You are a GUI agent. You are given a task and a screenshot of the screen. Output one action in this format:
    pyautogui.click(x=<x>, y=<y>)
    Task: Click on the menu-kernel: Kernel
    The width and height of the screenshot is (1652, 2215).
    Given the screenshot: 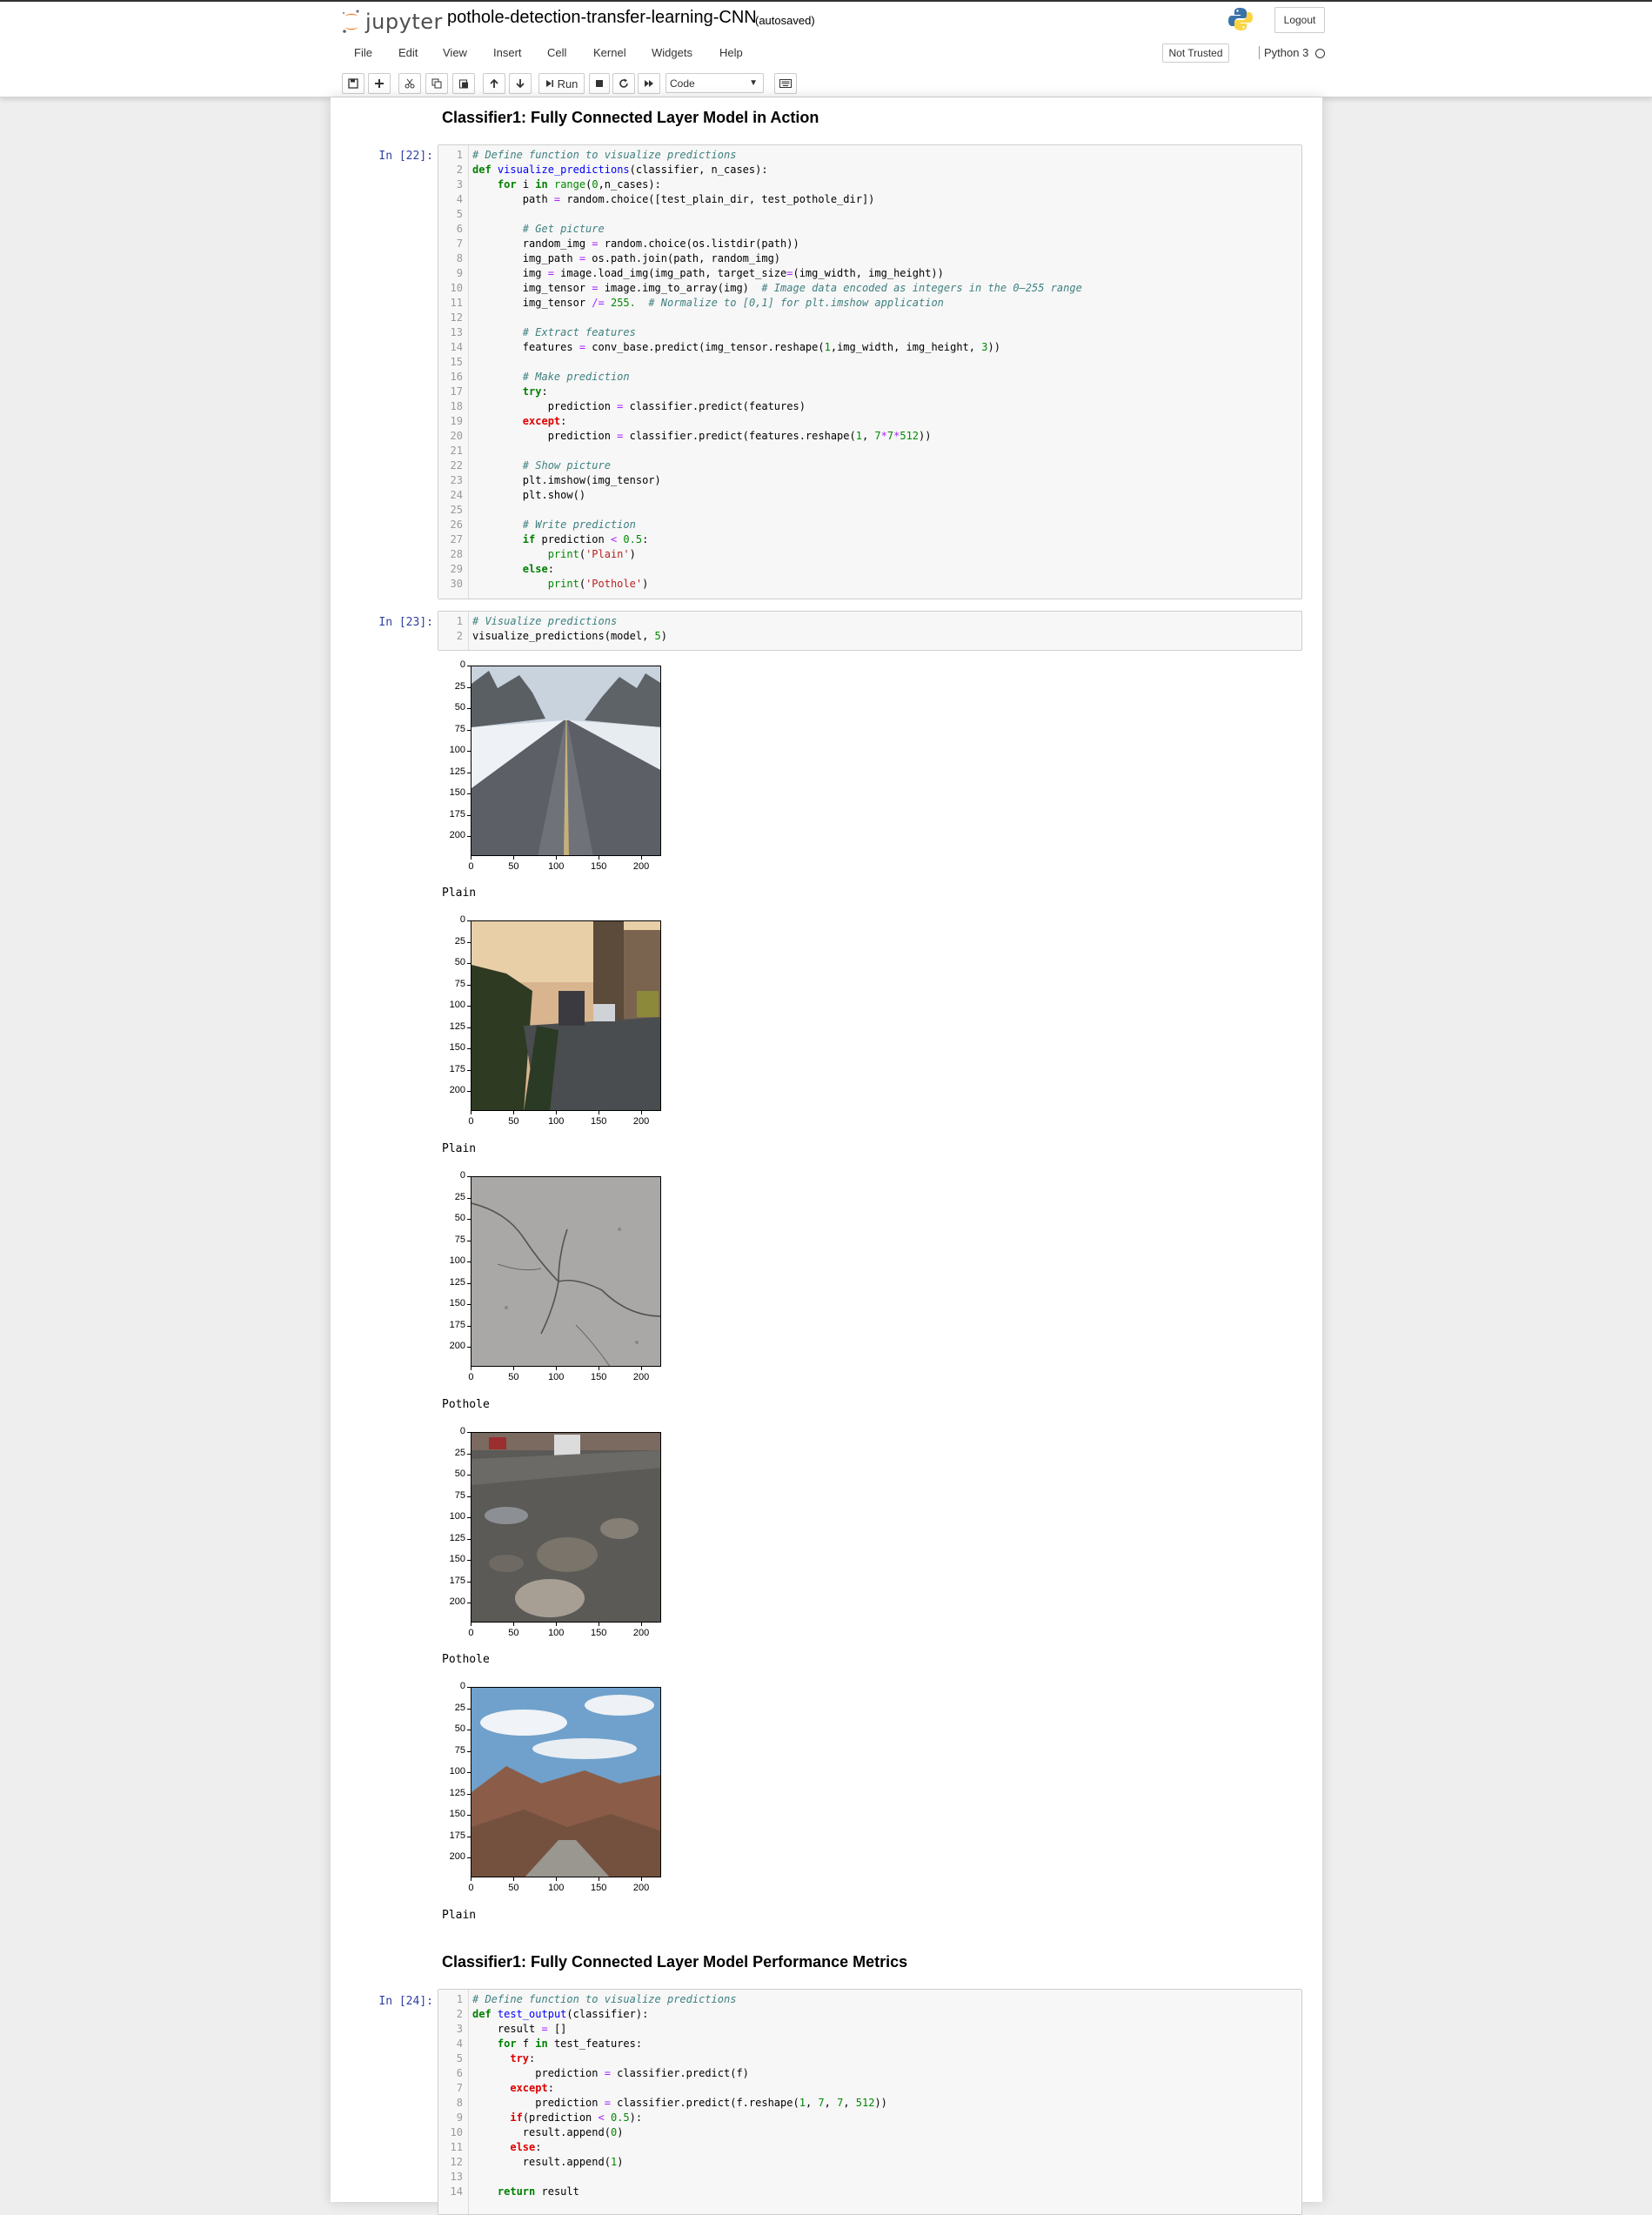 What is the action you would take?
    pyautogui.click(x=609, y=52)
    